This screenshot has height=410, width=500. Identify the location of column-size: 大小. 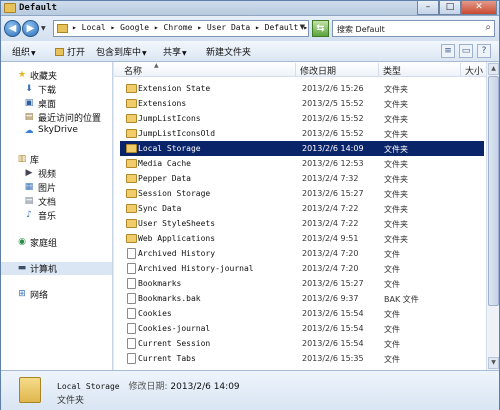
(474, 70).